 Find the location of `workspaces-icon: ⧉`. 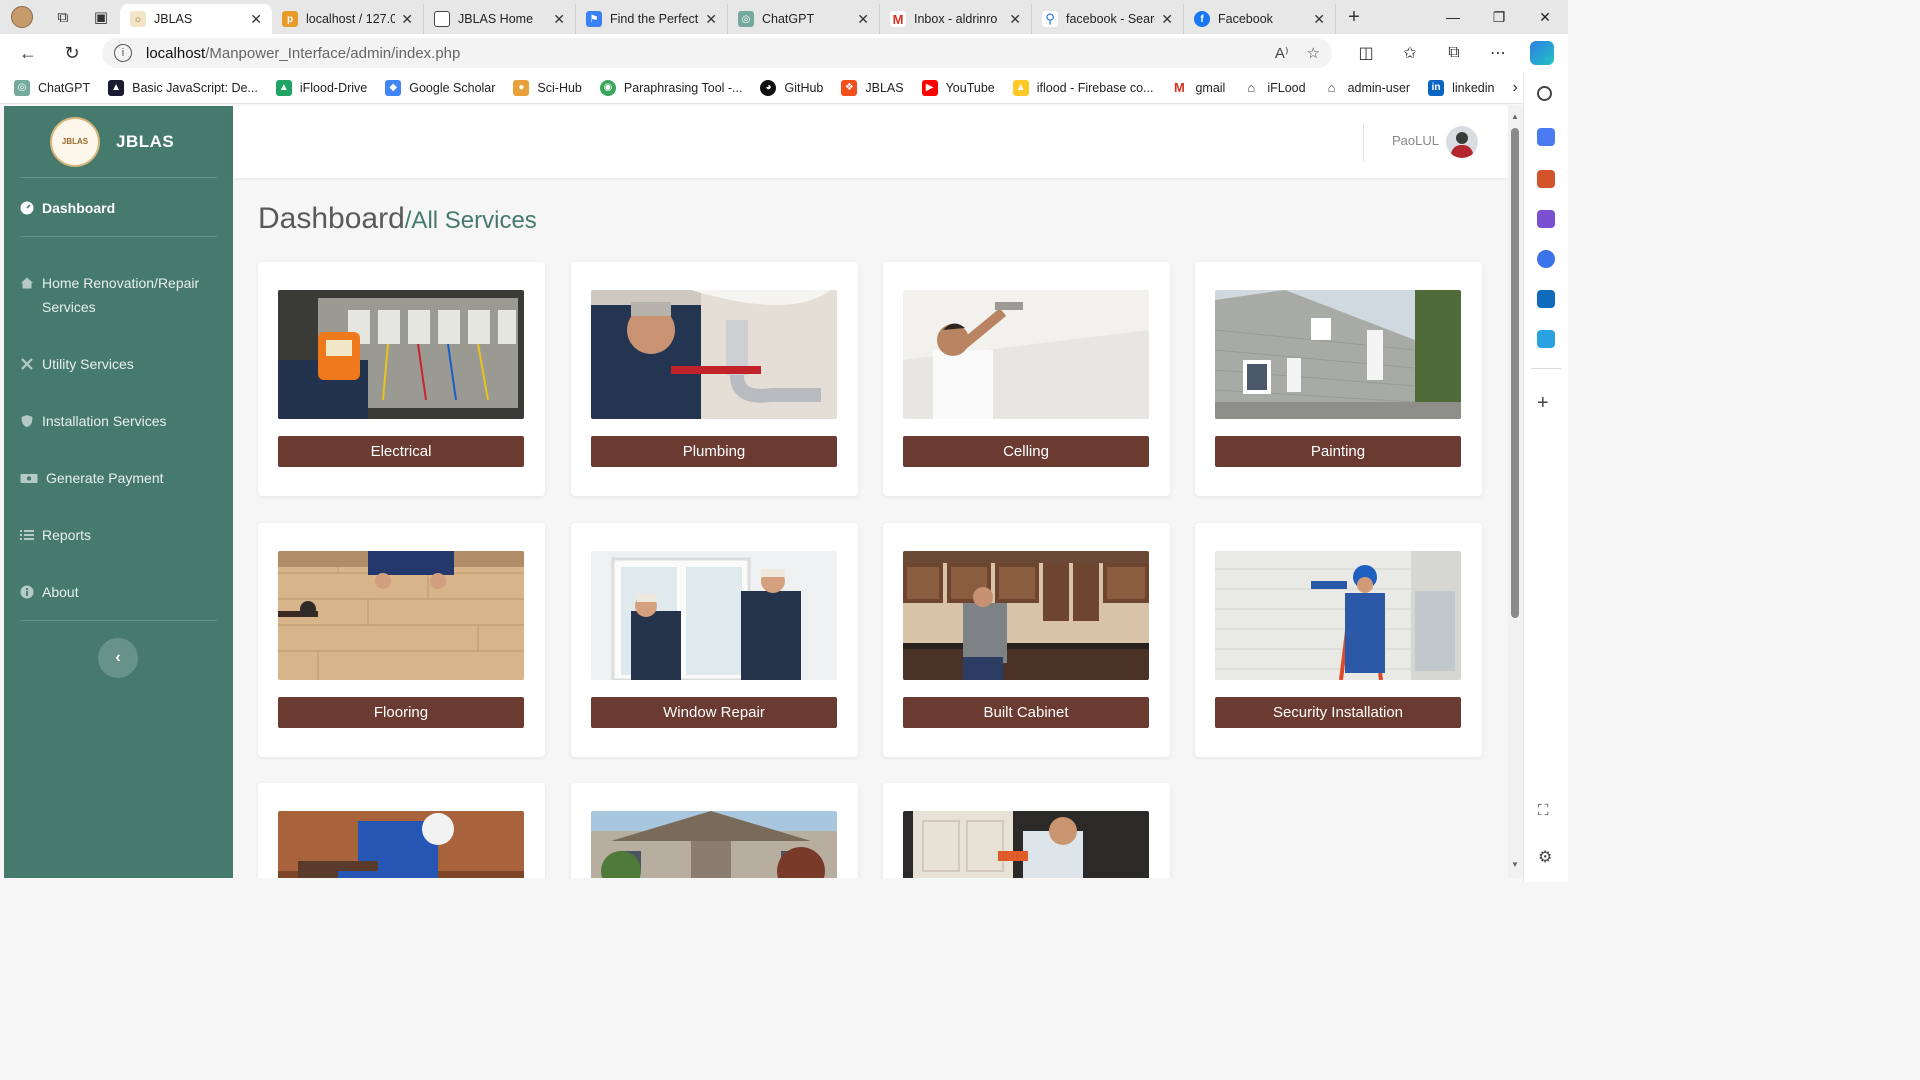

workspaces-icon: ⧉ is located at coordinates (63, 17).